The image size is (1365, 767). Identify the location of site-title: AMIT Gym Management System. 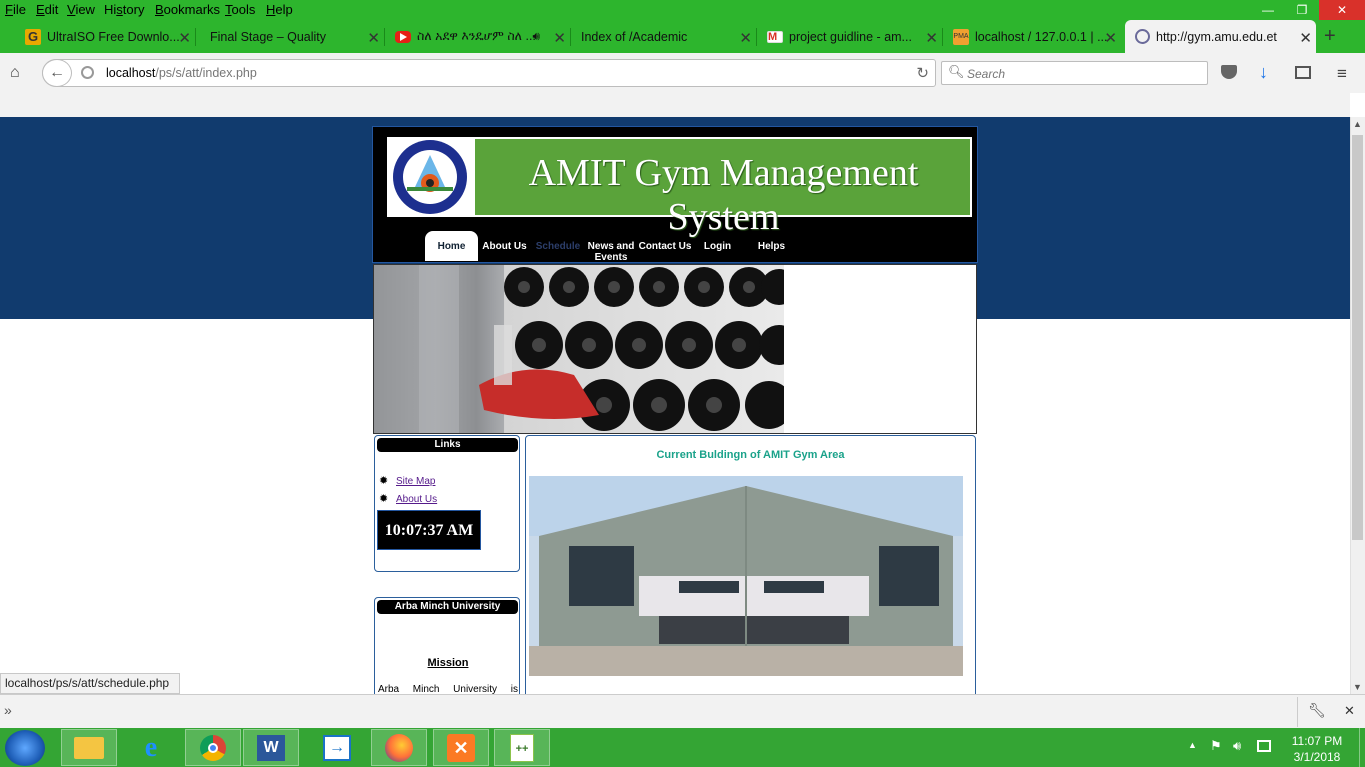
(723, 195).